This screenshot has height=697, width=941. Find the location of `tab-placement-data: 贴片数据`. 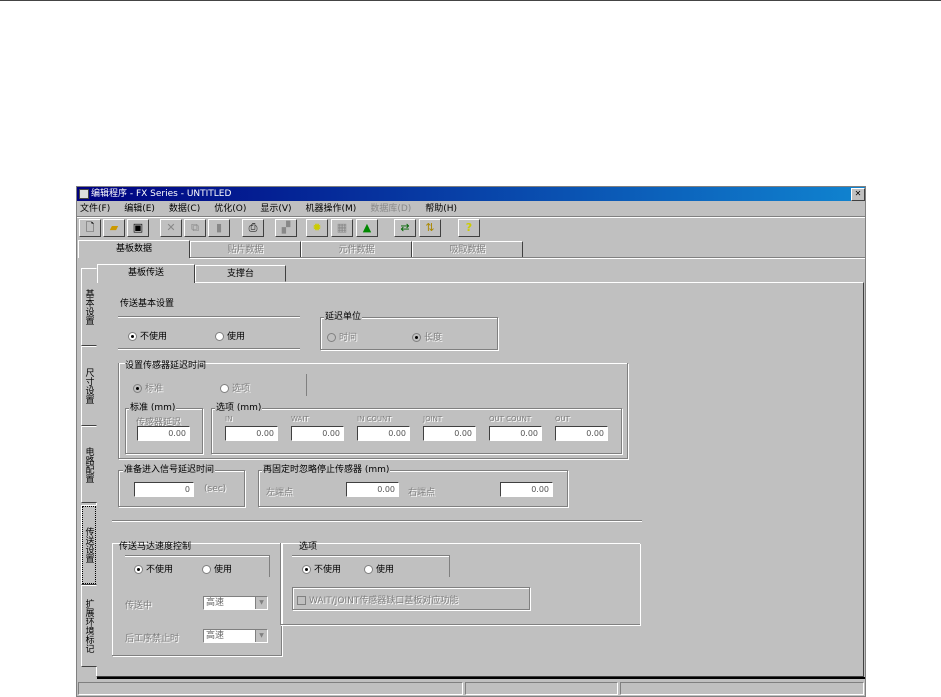

tab-placement-data: 贴片数据 is located at coordinates (245, 249).